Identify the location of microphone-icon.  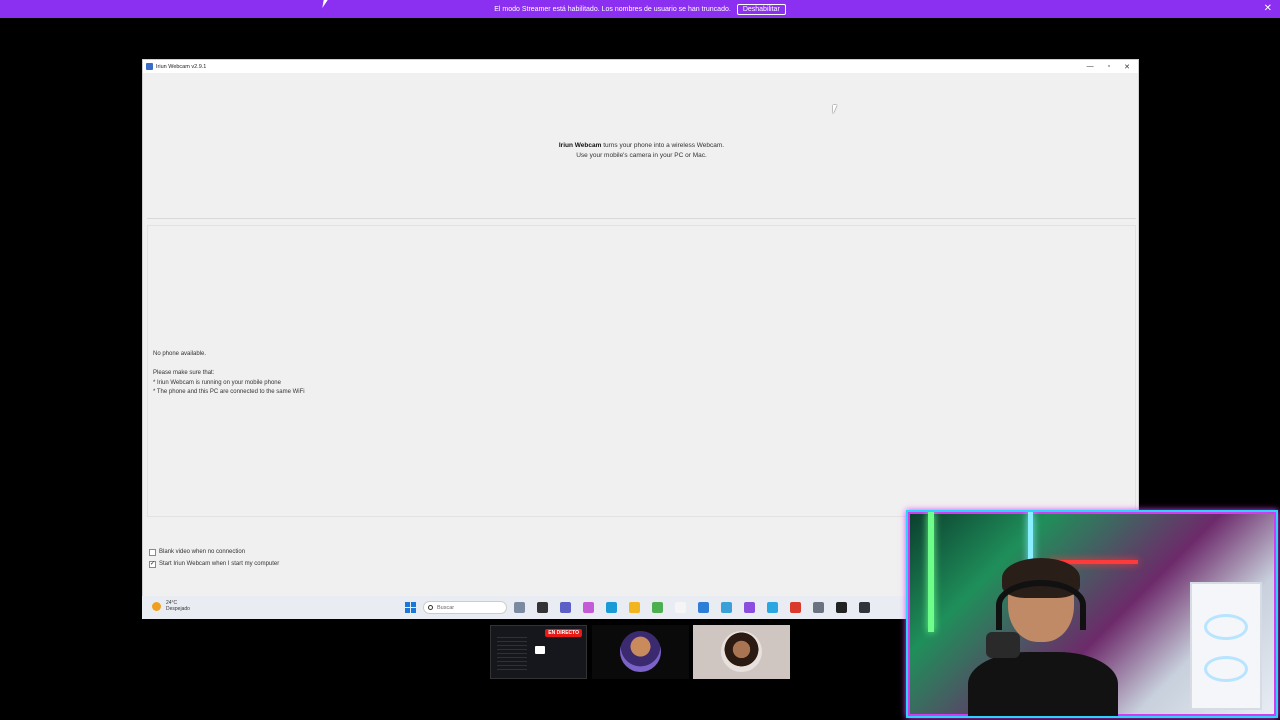
(1003, 645).